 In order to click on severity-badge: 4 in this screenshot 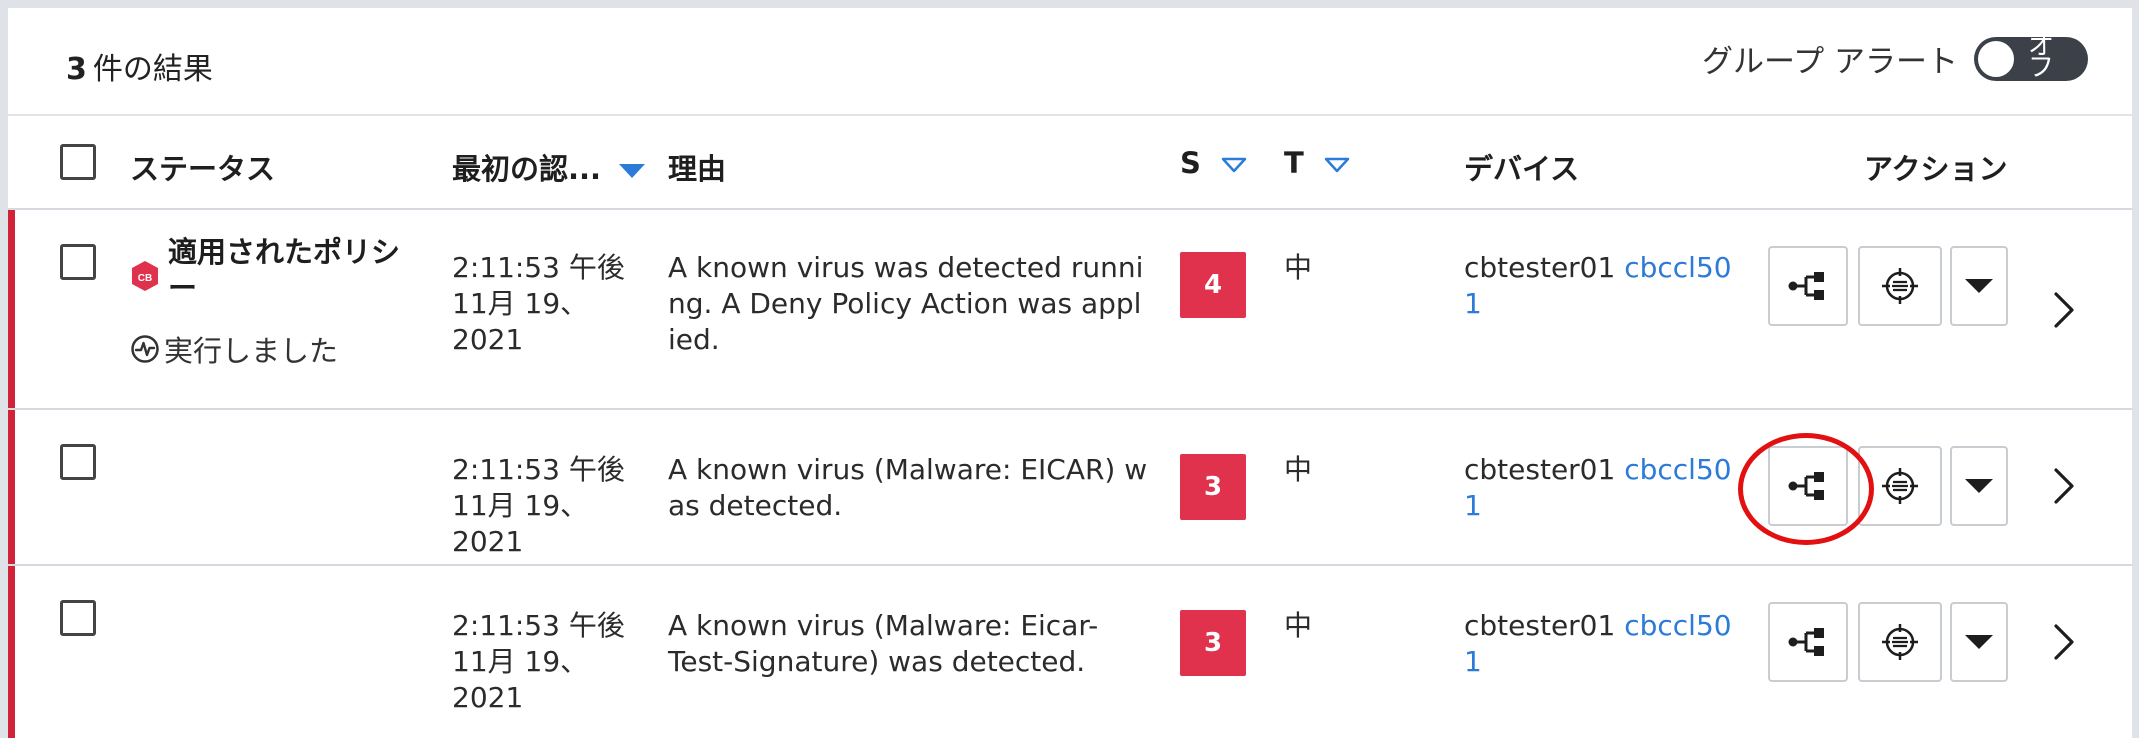, I will do `click(1213, 285)`.